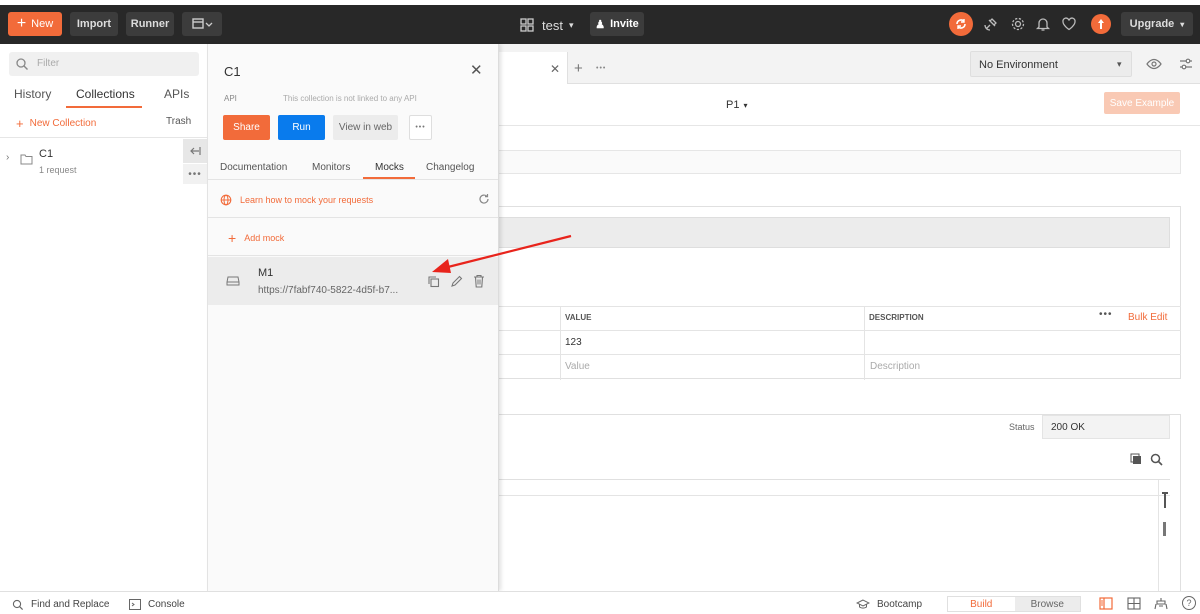  I want to click on browse-mode-button: Browse, so click(1047, 604).